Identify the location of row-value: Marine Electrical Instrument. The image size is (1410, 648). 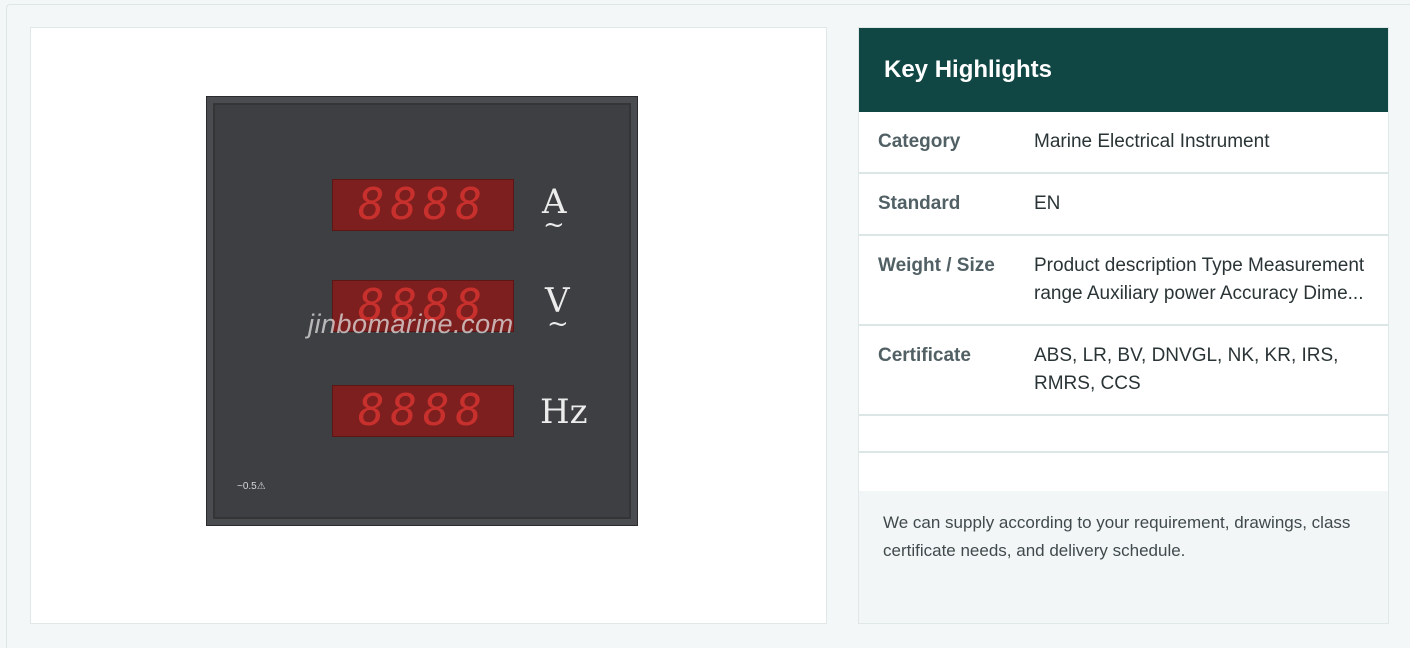
(1211, 143).